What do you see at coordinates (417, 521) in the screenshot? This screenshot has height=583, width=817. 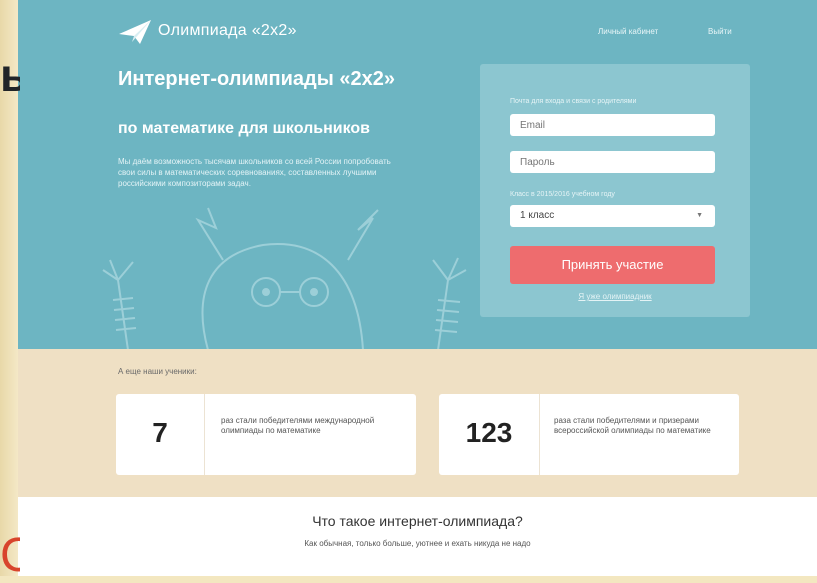 I see `about-title: Что такое интернет-олимпиада?` at bounding box center [417, 521].